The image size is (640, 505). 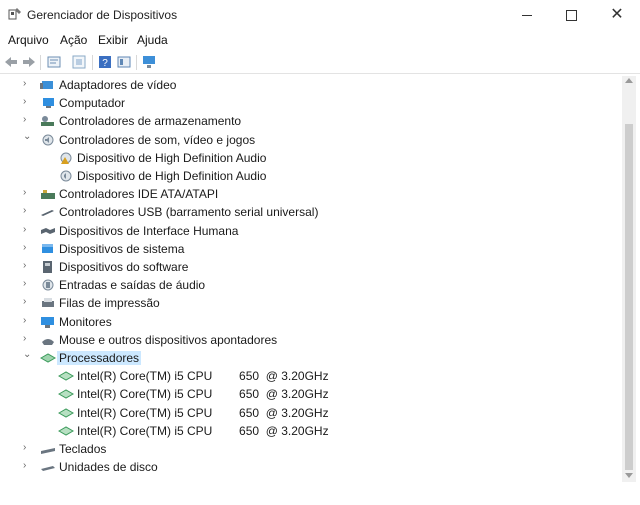 I want to click on tree-category-row: › Filas de impressão, so click(x=300, y=303).